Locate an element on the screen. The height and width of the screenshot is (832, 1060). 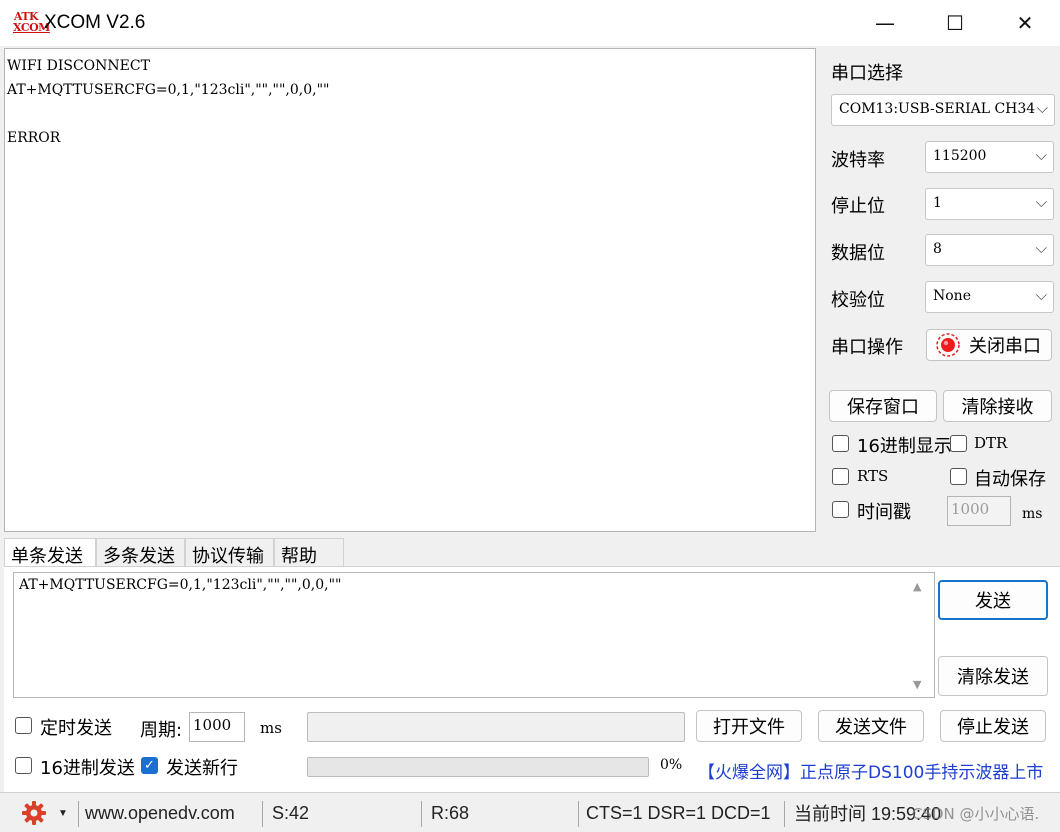
save-window-button: 保存窗口 is located at coordinates (883, 406).